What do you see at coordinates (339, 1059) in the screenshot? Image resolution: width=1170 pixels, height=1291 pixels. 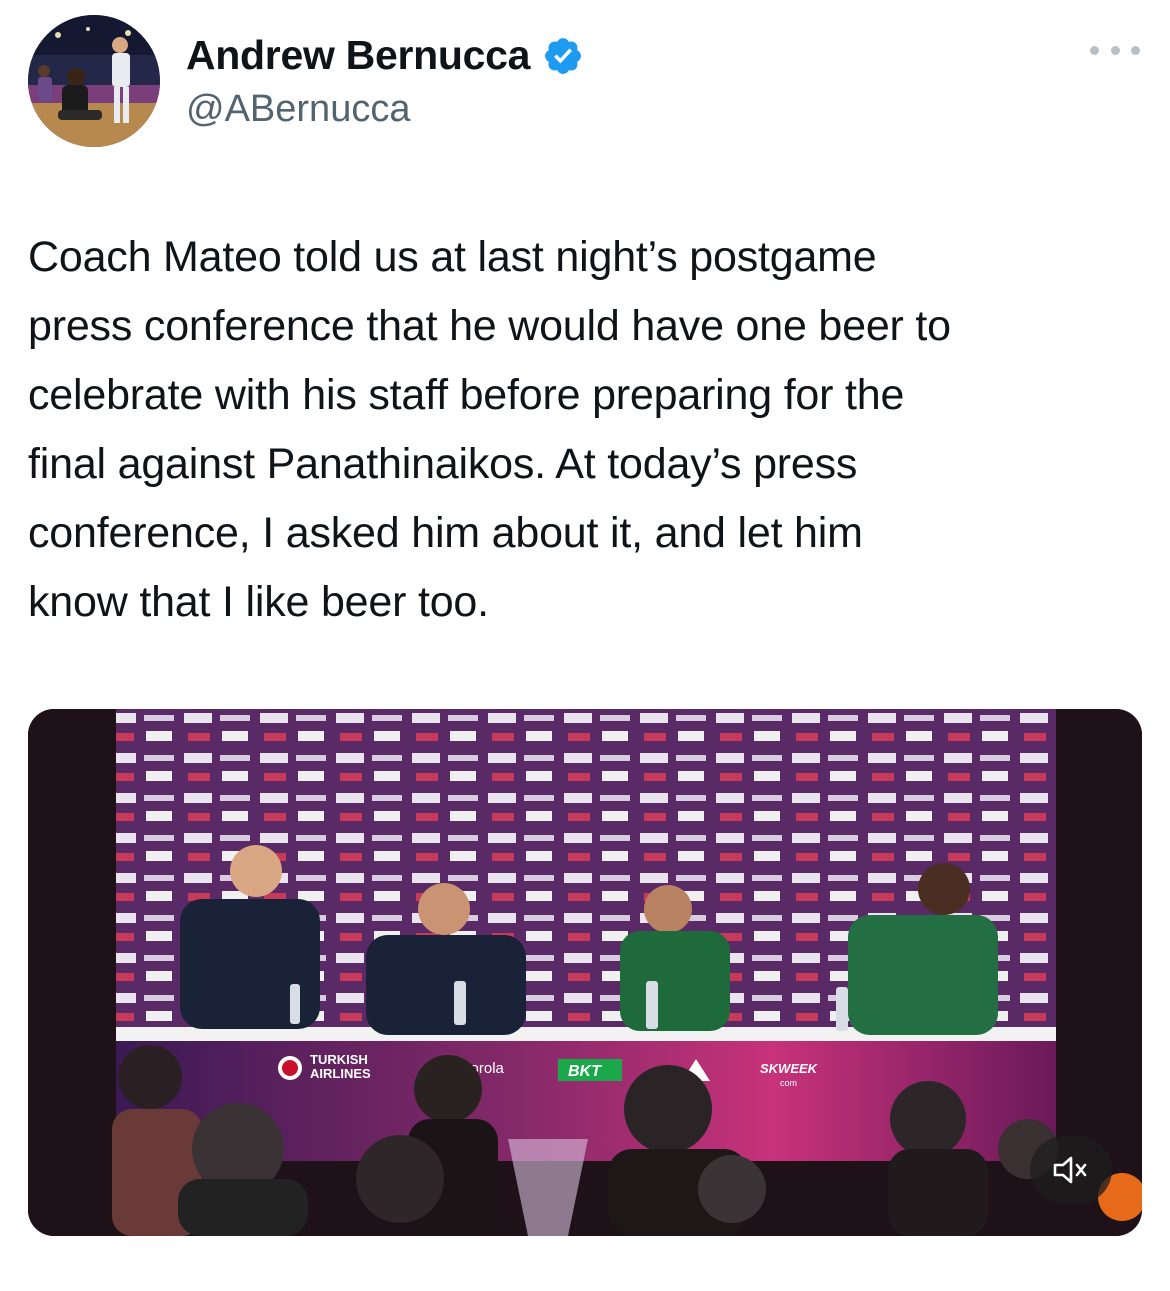 I see `sponsor-text: TURKISH` at bounding box center [339, 1059].